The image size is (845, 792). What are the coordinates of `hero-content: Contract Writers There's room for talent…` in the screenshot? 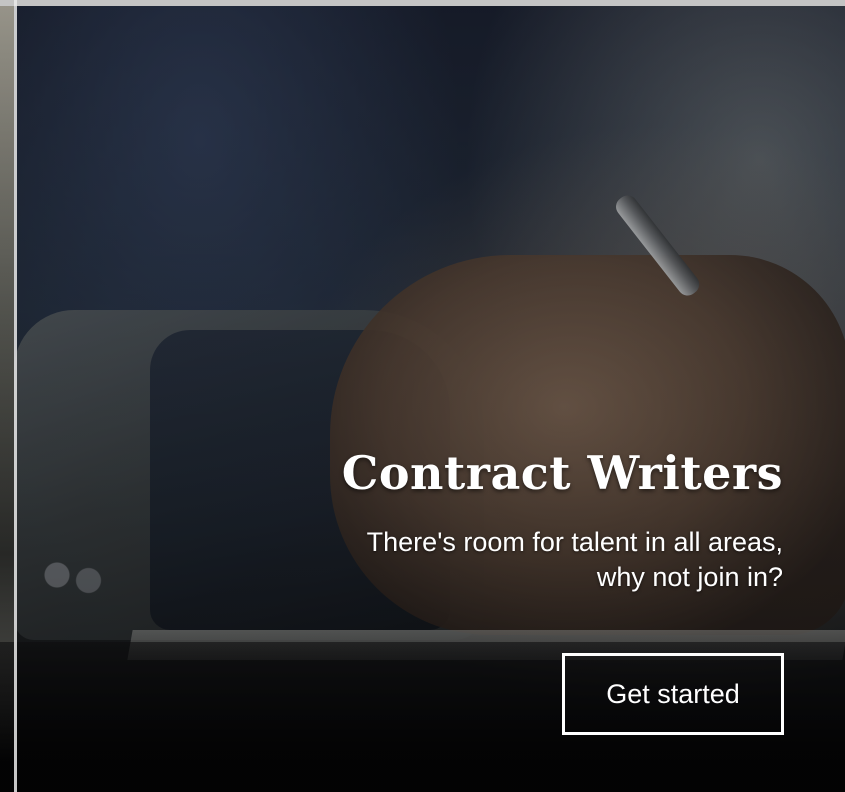 It's located at (503, 521).